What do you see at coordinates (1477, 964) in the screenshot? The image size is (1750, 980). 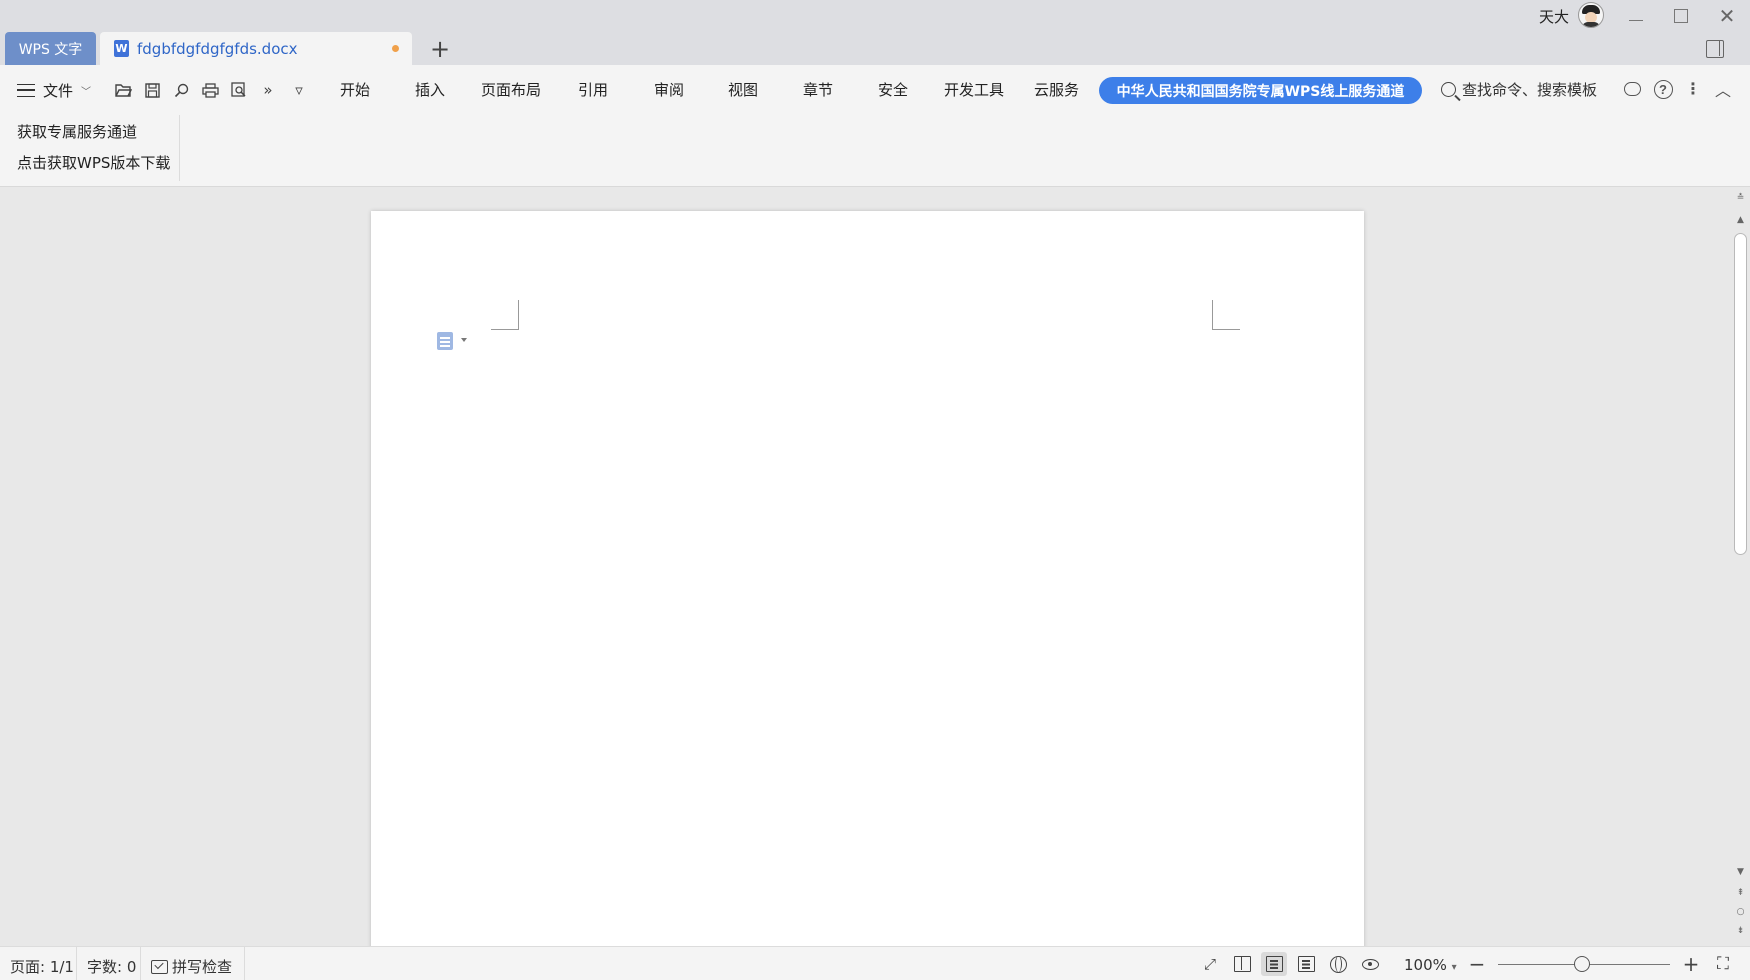 I see `zoom-out-button: −` at bounding box center [1477, 964].